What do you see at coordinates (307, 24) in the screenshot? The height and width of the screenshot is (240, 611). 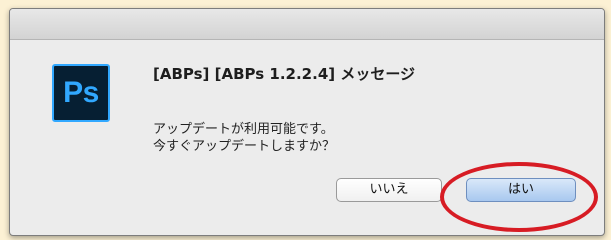 I see `dialog-titlebar` at bounding box center [307, 24].